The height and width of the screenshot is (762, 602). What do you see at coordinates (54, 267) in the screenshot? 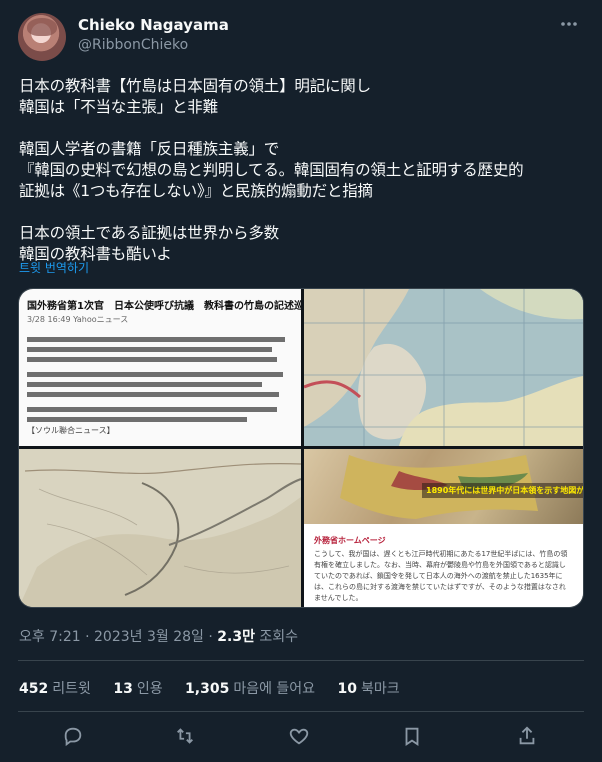
I see `translate-tweet-link: 트윗 번역하기` at bounding box center [54, 267].